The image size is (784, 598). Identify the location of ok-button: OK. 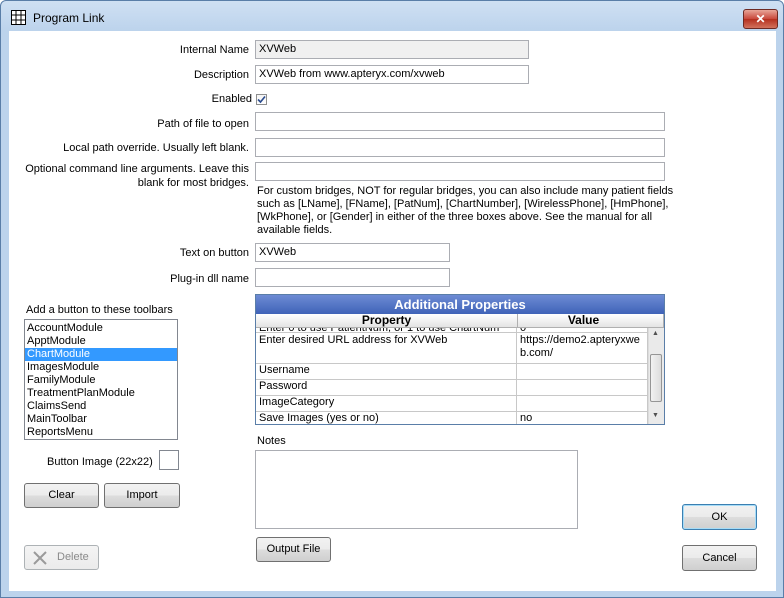
(719, 517).